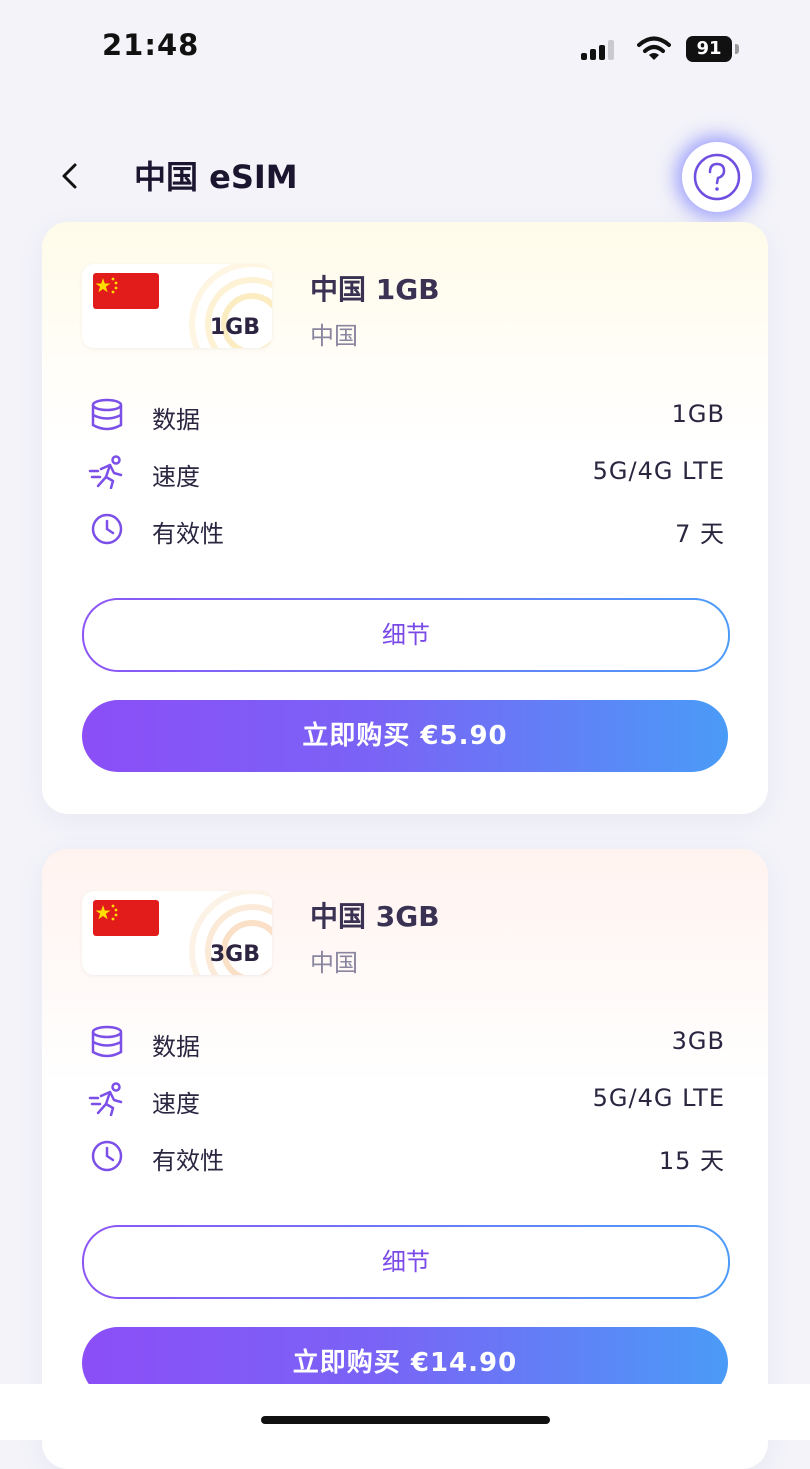 This screenshot has width=810, height=1469. What do you see at coordinates (709, 49) in the screenshot?
I see `battery-icon: 91` at bounding box center [709, 49].